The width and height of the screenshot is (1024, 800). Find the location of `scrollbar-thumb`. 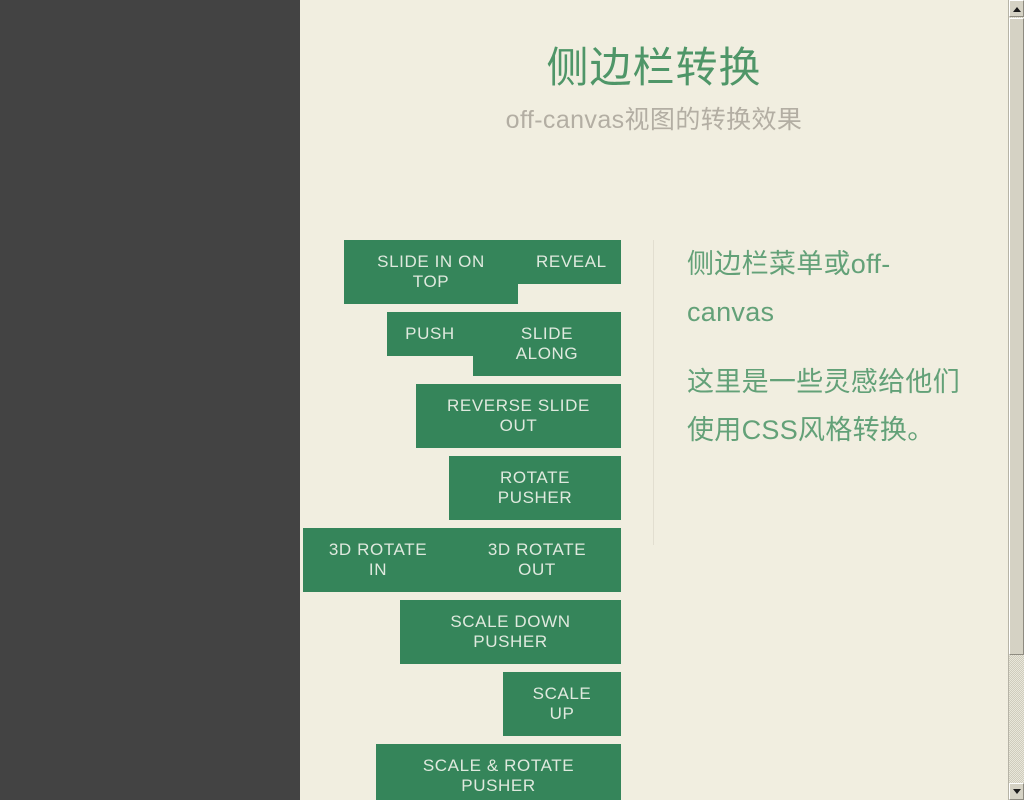

scrollbar-thumb is located at coordinates (1016, 336).